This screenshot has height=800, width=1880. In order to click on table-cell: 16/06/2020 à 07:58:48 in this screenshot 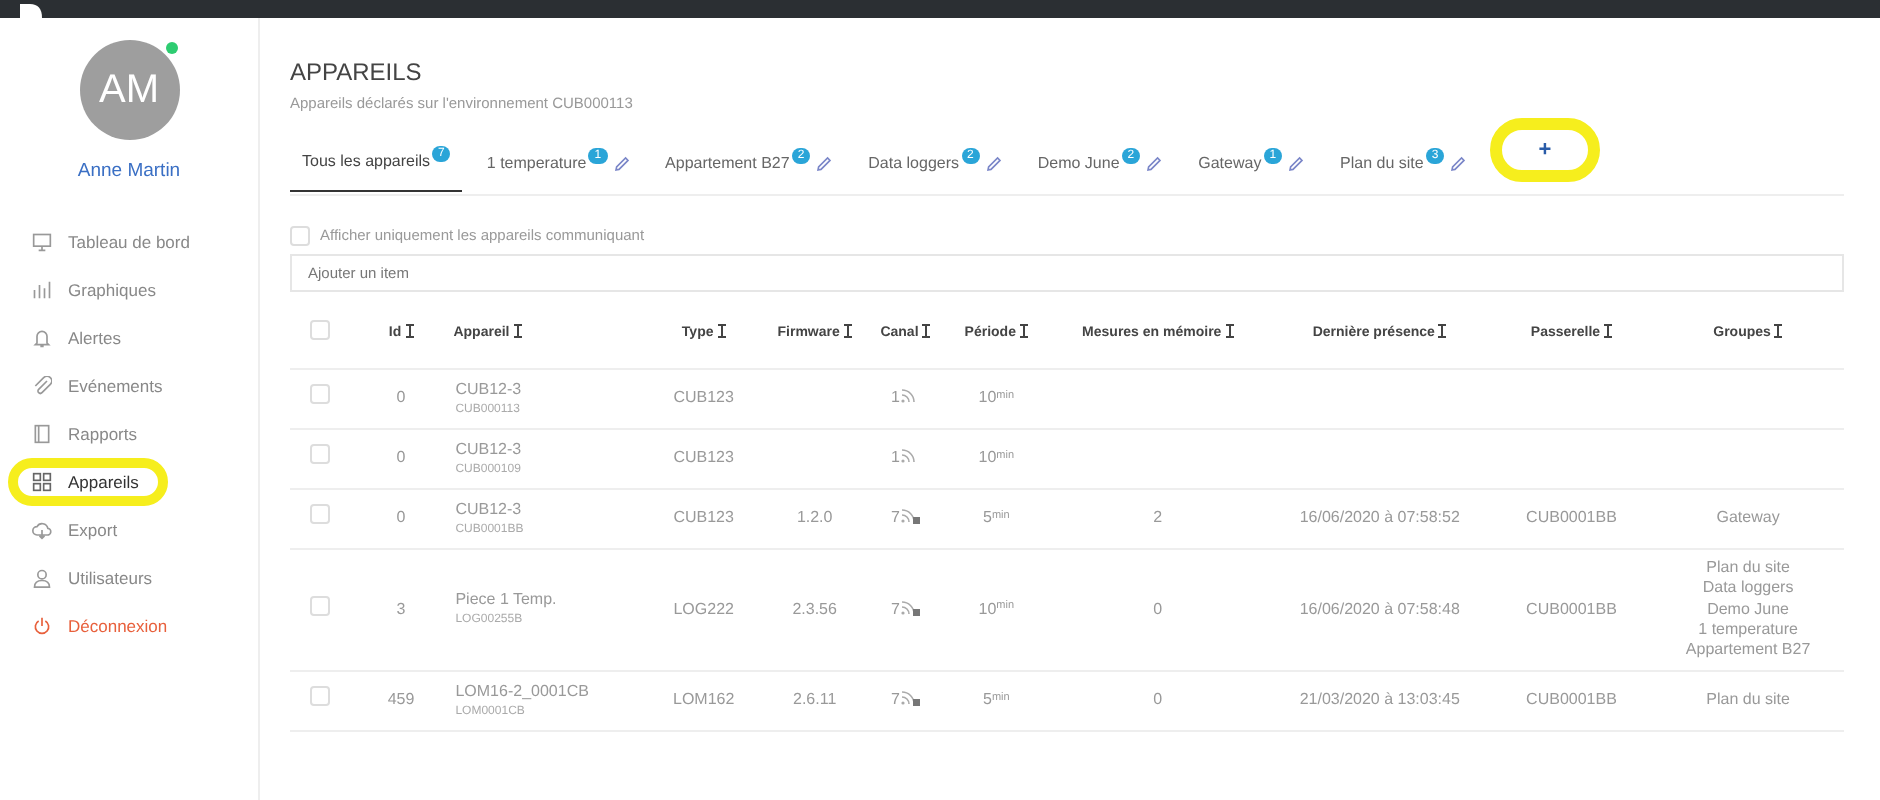, I will do `click(1379, 609)`.